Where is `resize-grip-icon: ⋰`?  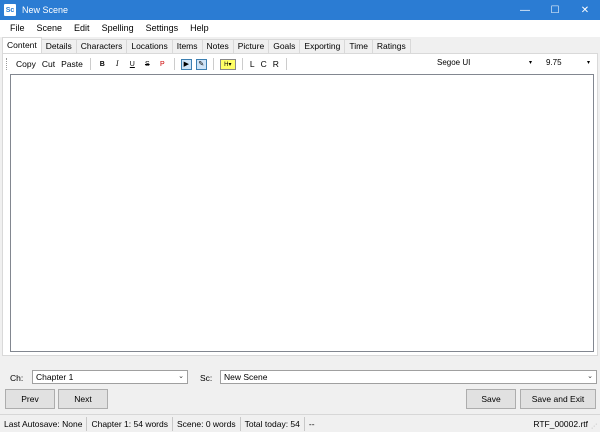
resize-grip-icon: ⋰ is located at coordinates (595, 427).